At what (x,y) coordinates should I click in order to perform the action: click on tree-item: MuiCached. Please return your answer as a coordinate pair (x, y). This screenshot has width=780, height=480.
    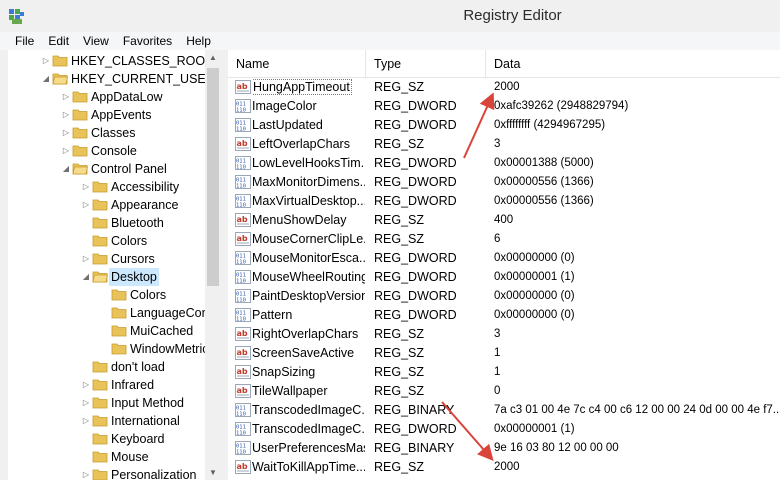
    Looking at the image, I should click on (115, 331).